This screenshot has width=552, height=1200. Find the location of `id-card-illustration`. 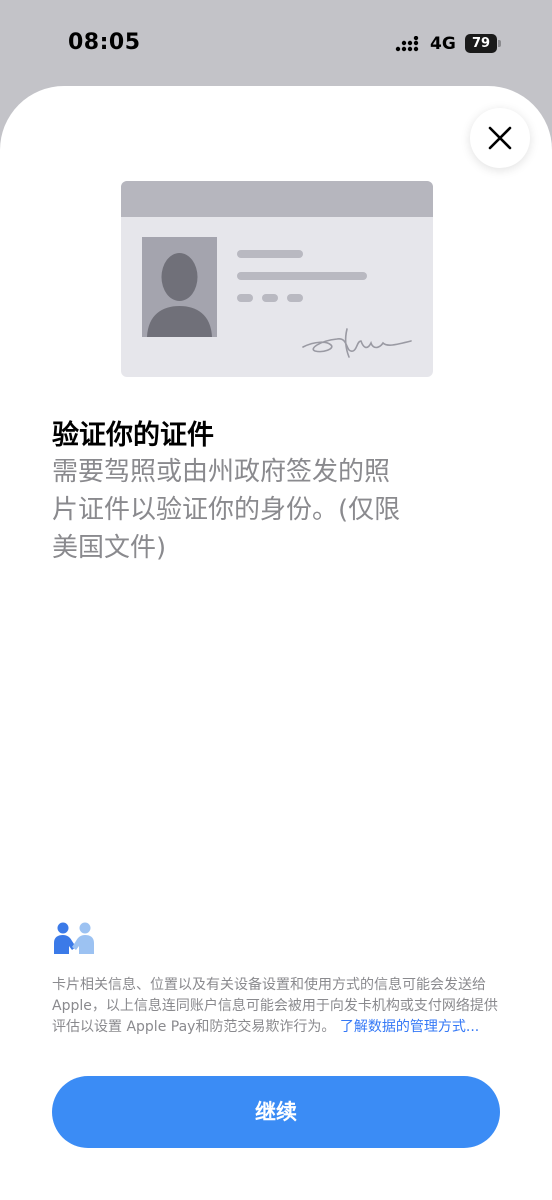

id-card-illustration is located at coordinates (277, 279).